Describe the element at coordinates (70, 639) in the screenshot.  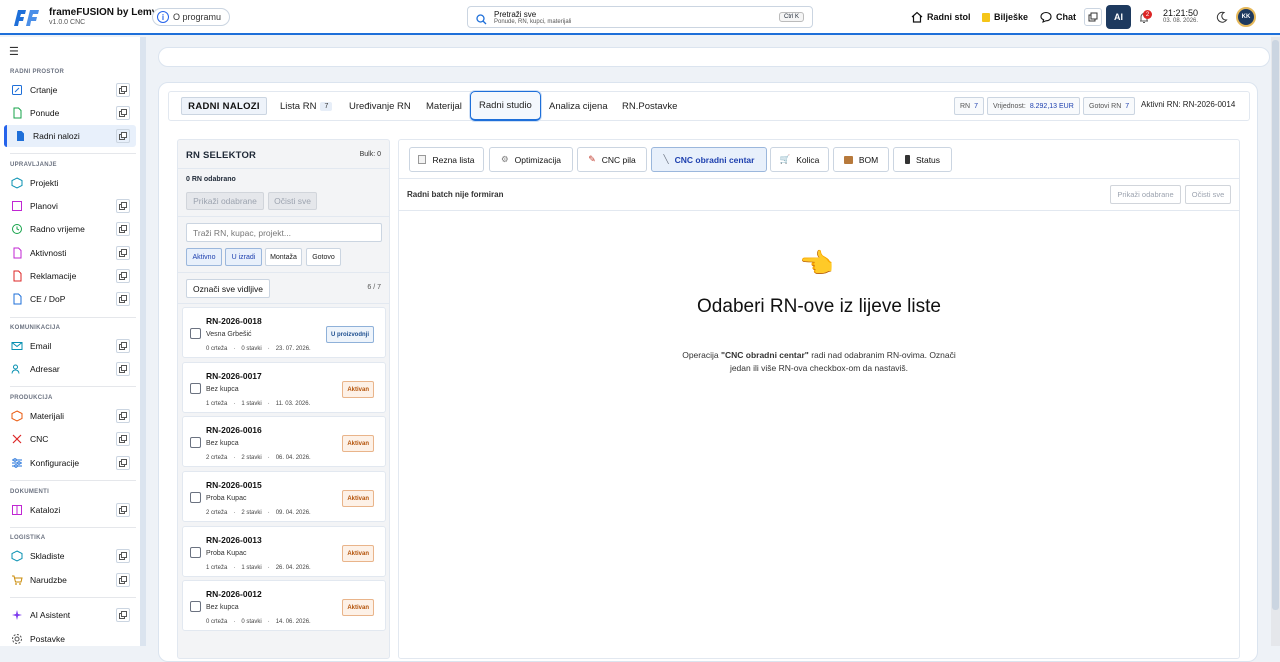
I see `sidebar-item-postavke: Postavke` at that location.